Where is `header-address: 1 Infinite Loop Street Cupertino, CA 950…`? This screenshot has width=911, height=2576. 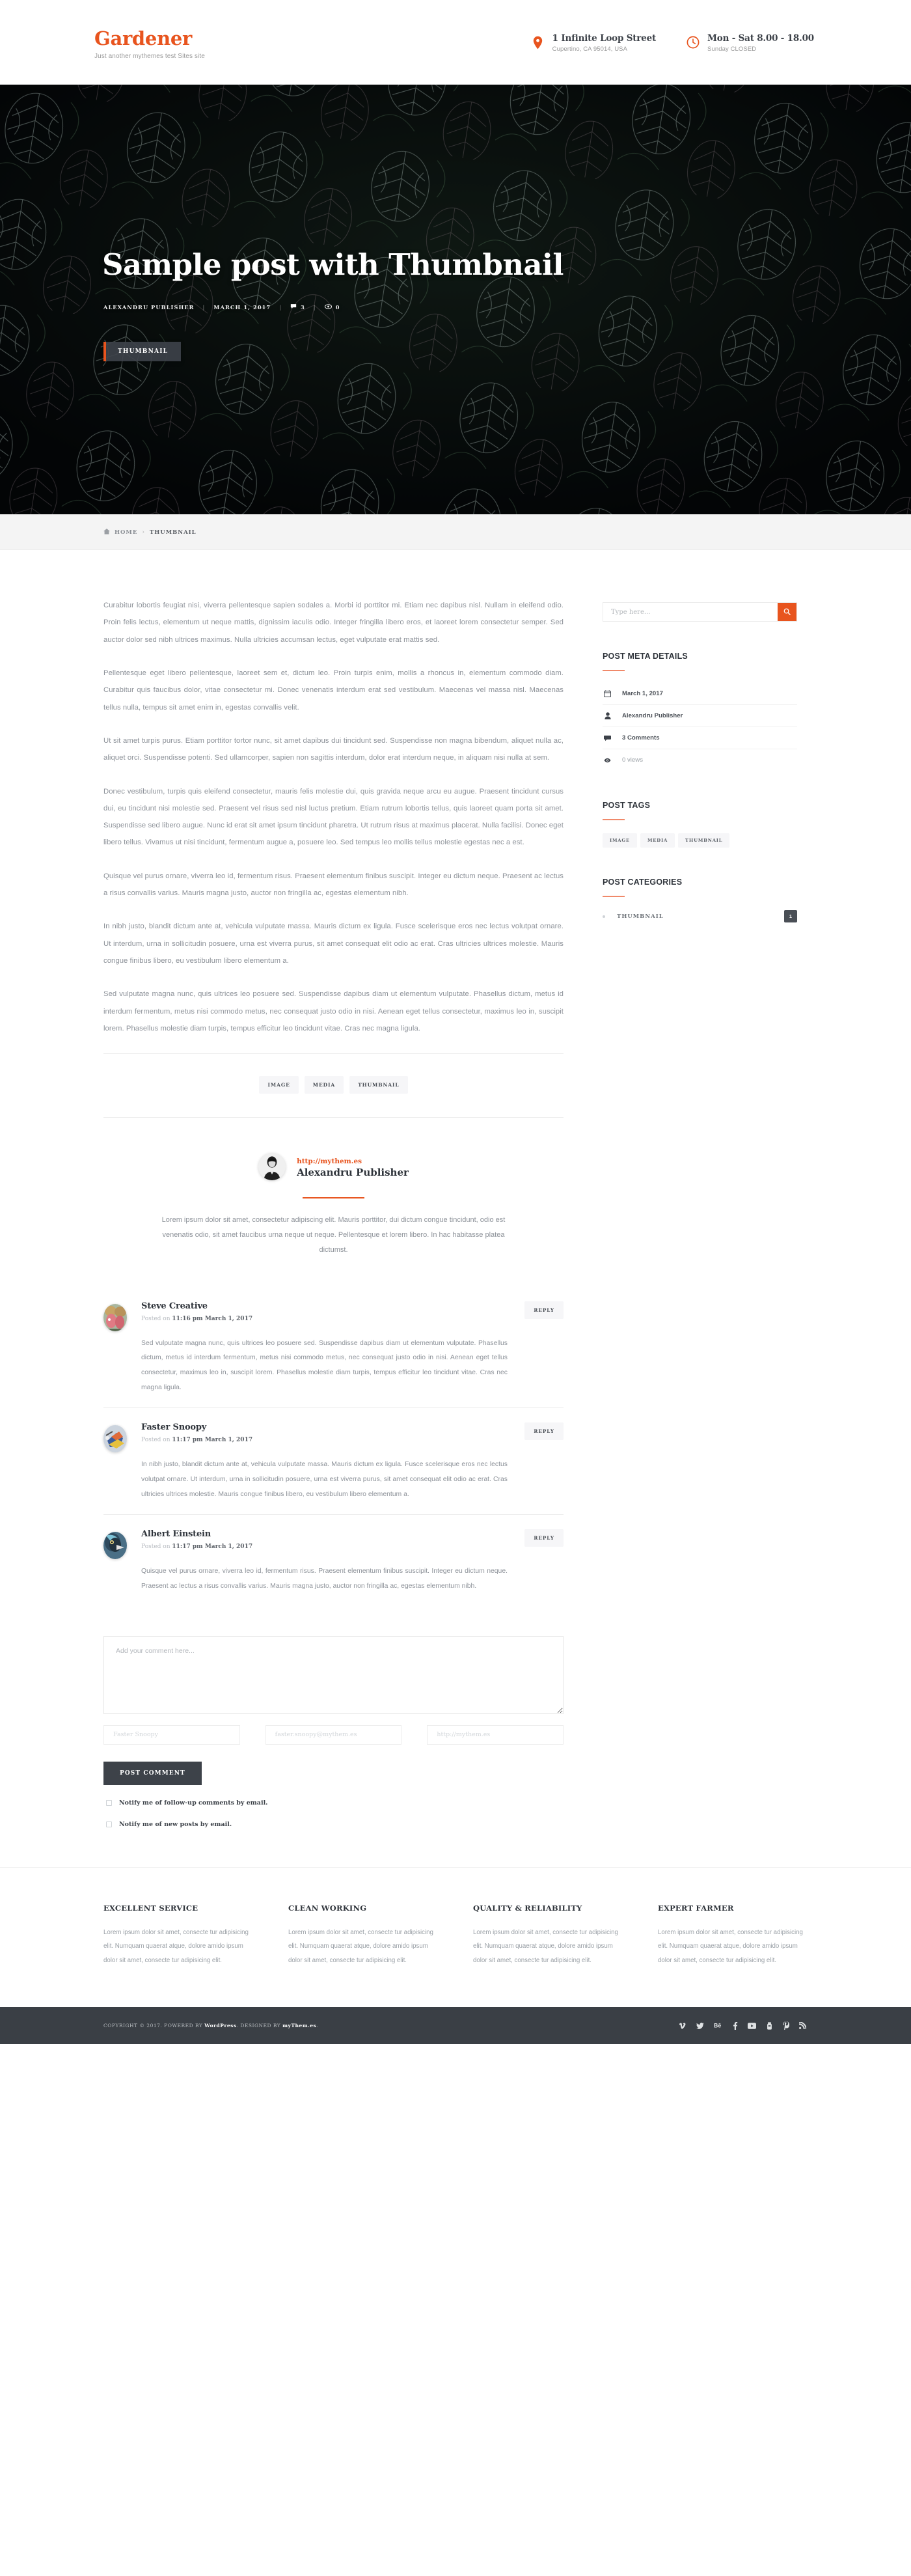
header-address: 1 Infinite Loop Street Cupertino, CA 950… is located at coordinates (593, 43).